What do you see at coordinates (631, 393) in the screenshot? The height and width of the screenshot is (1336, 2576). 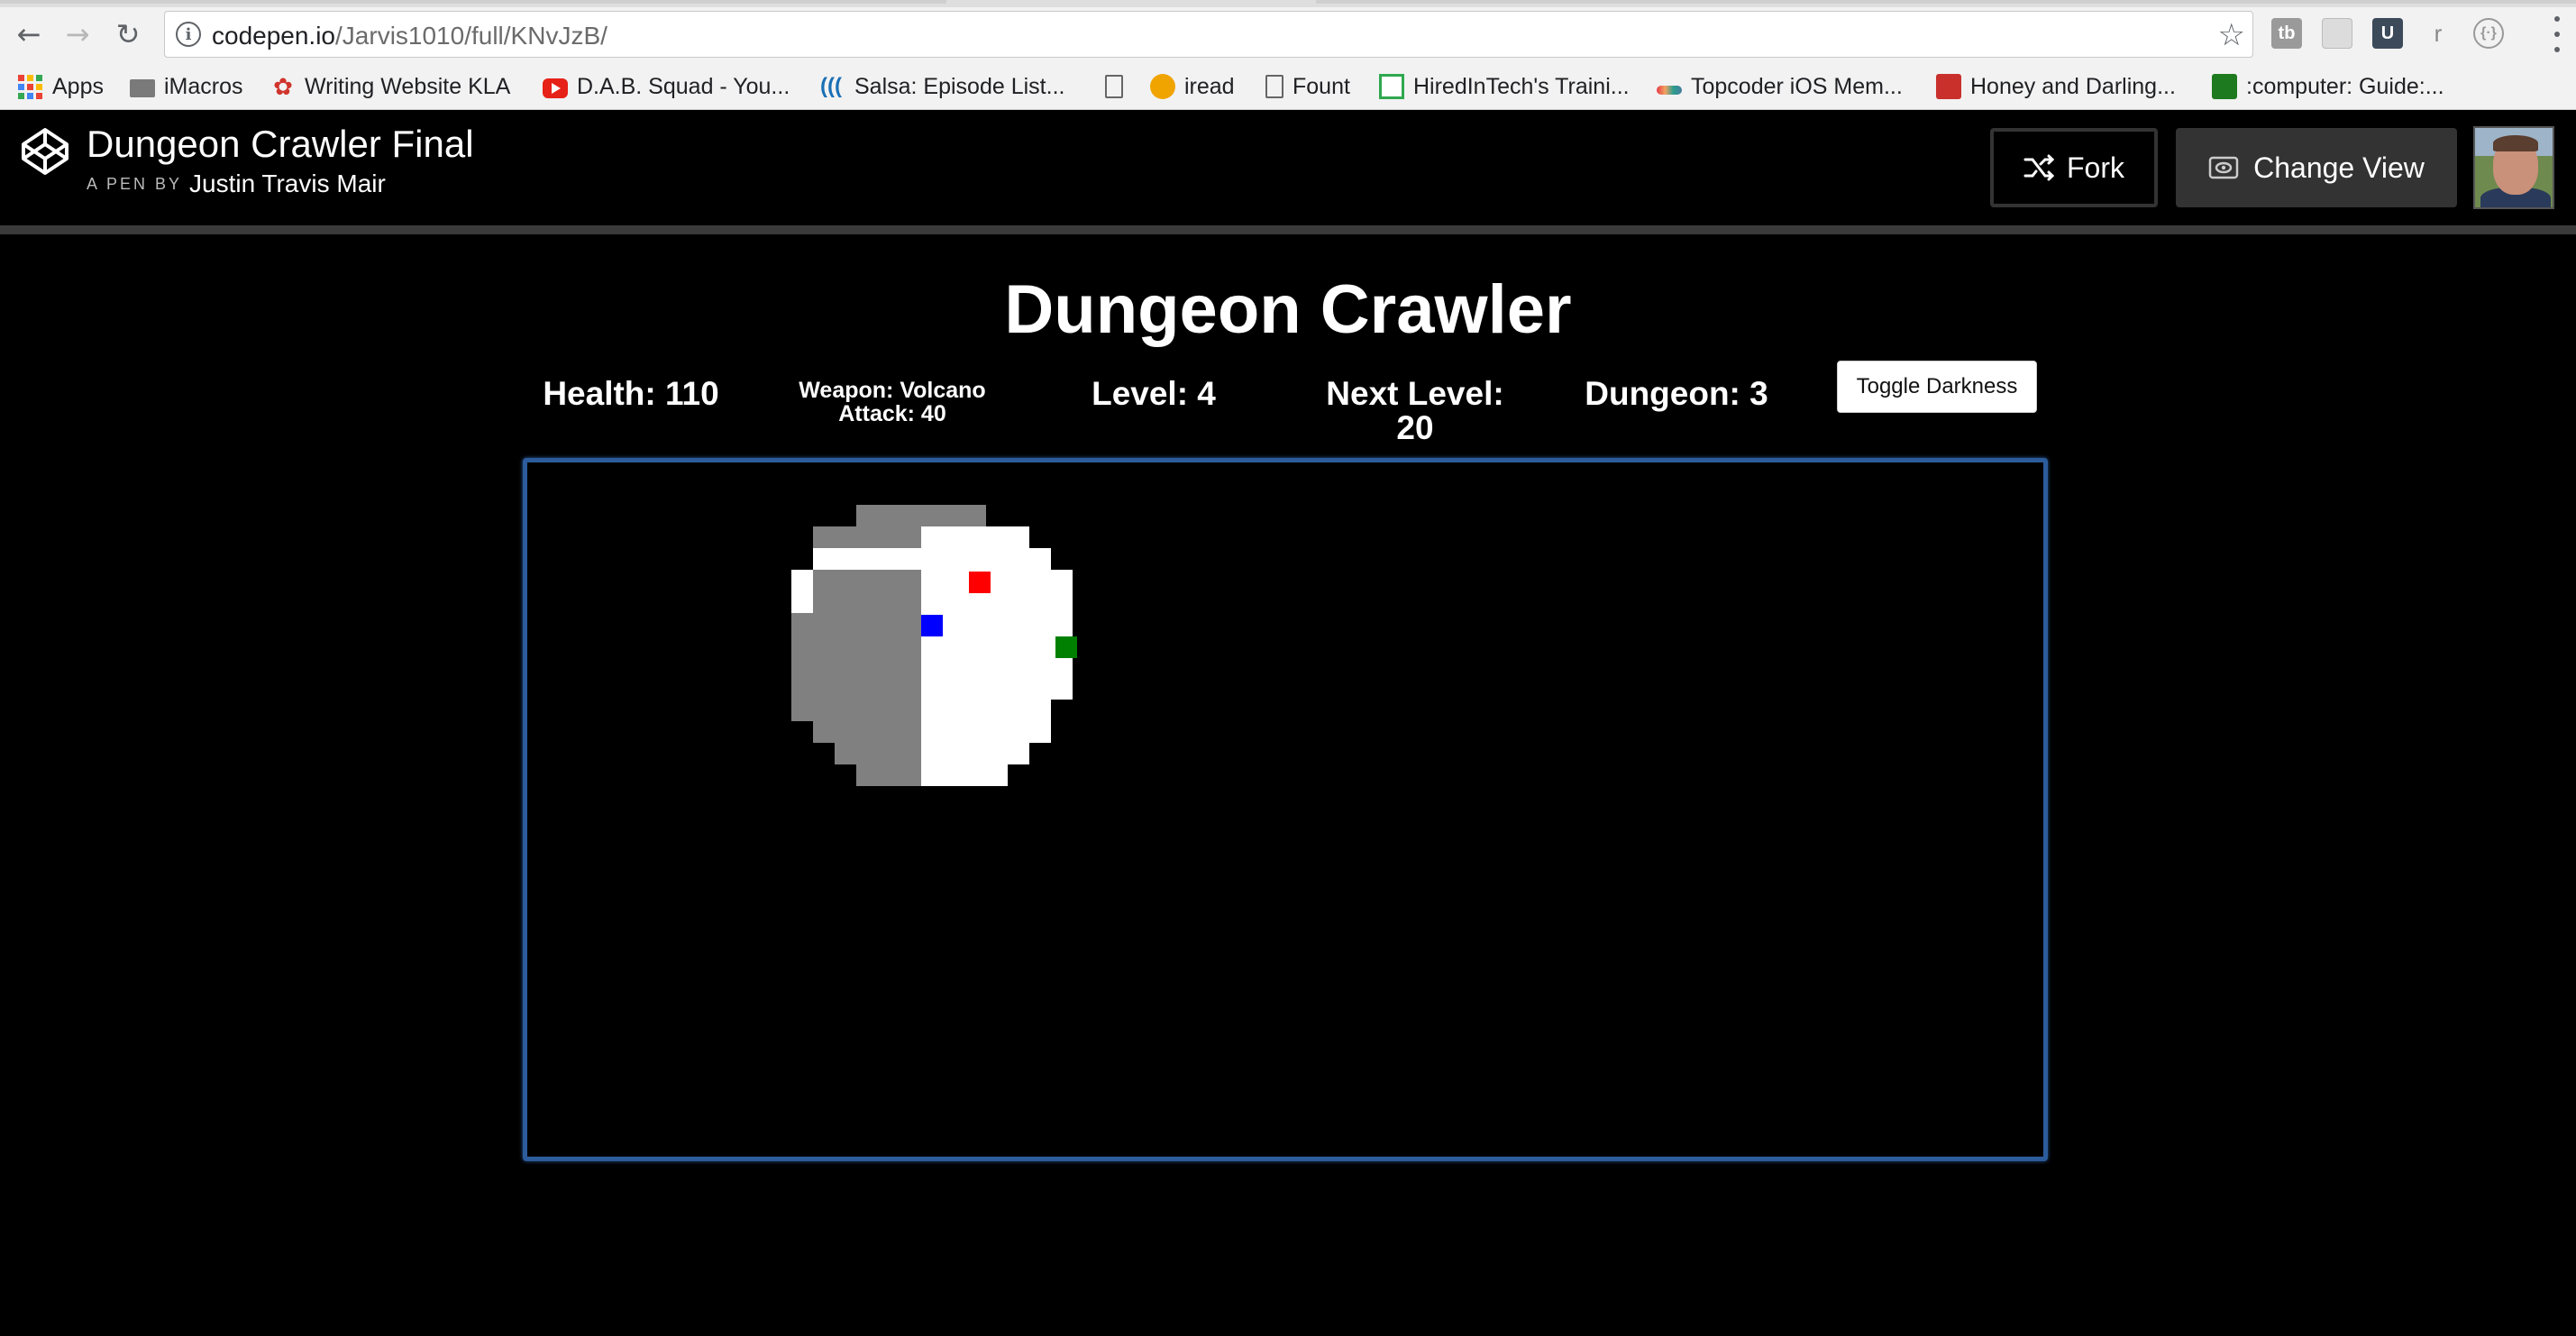 I see `health-stat: Health: 110` at bounding box center [631, 393].